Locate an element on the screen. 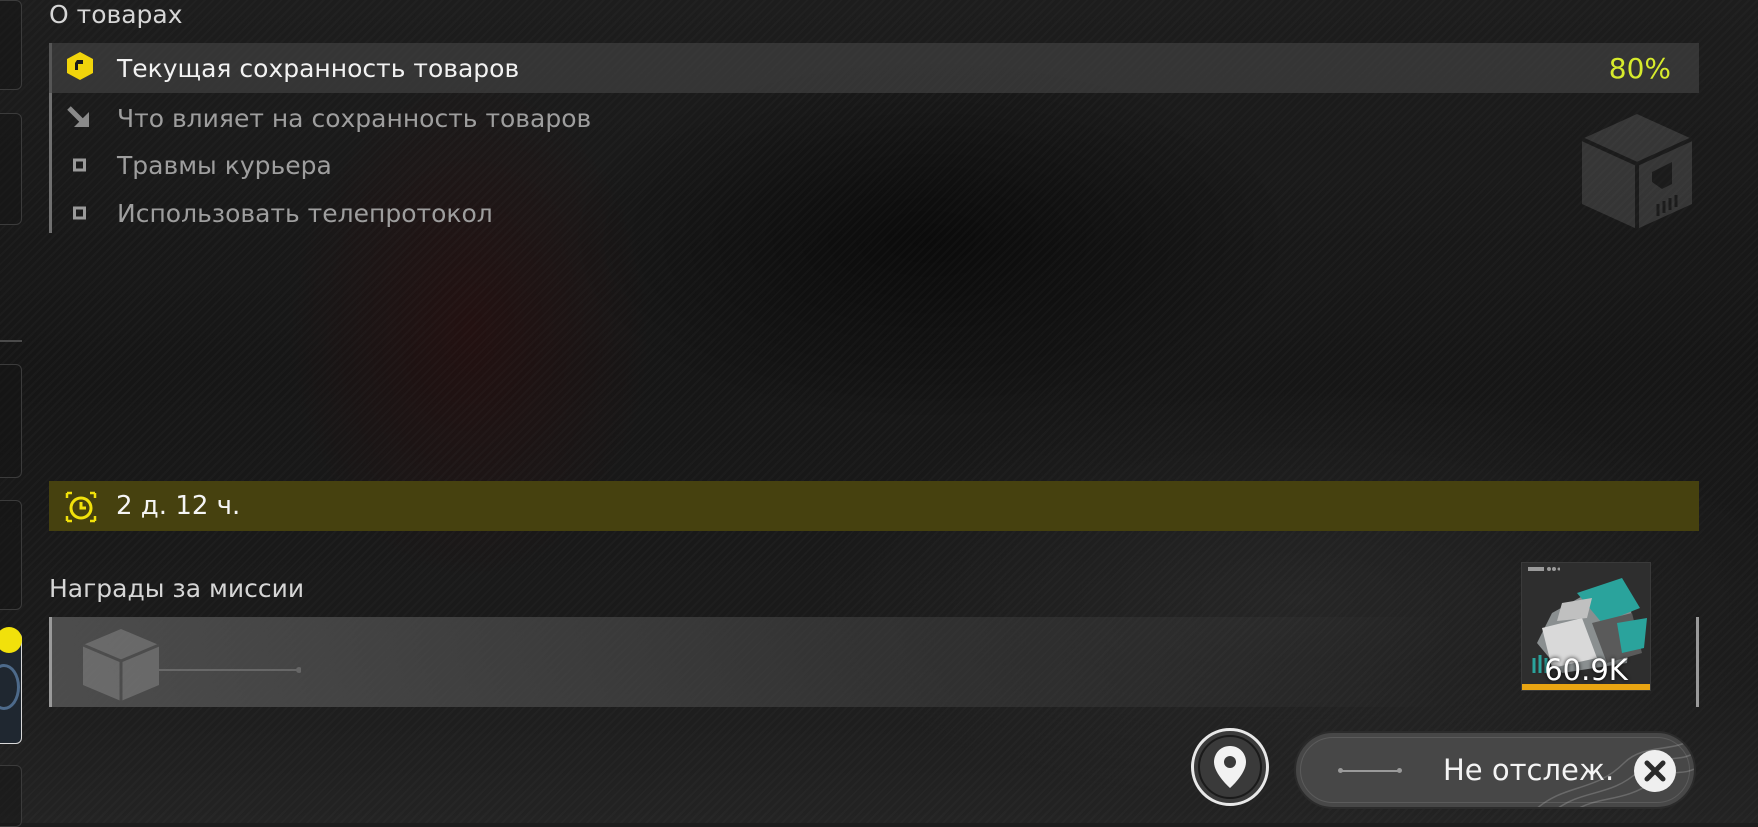 The height and width of the screenshot is (827, 1758). close-icon is located at coordinates (1655, 771).